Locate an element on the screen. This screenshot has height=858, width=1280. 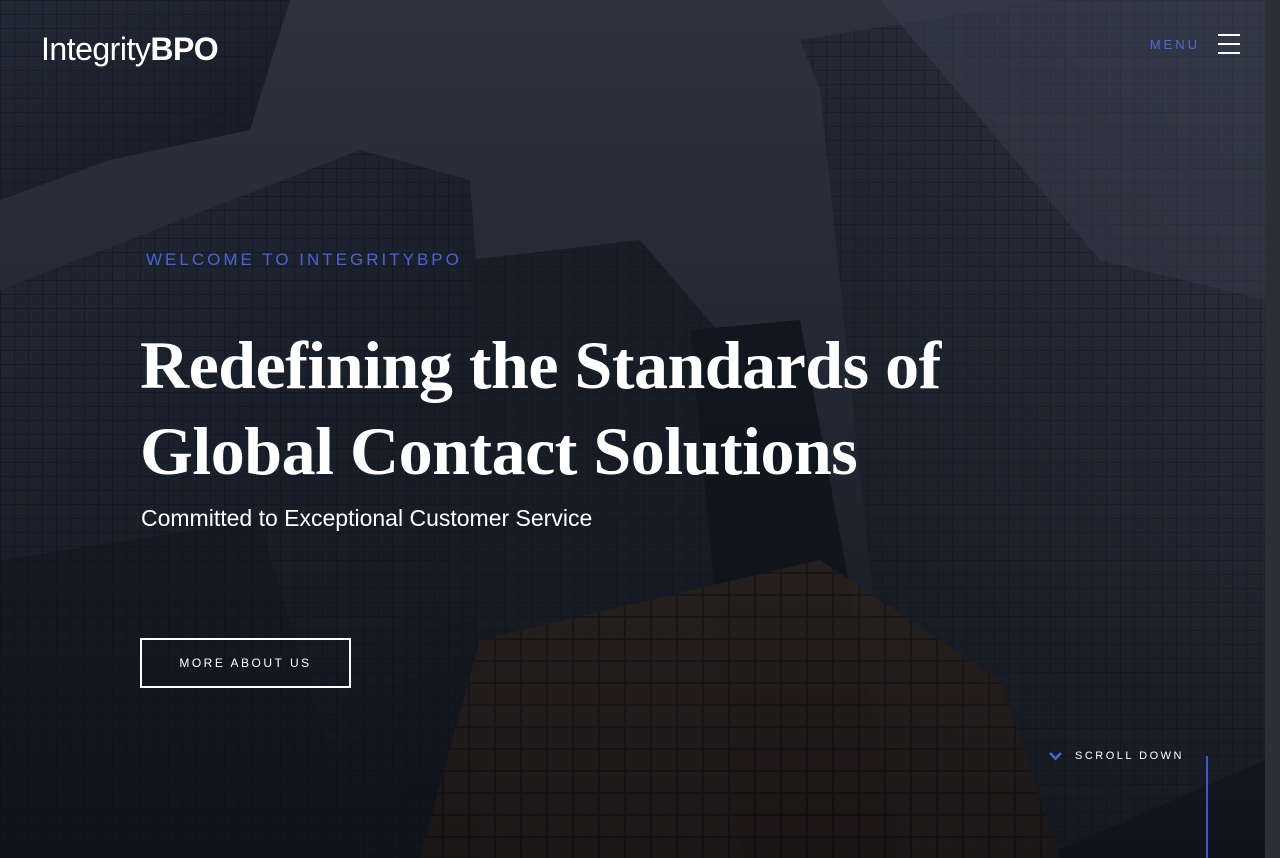
menu-button: MENU is located at coordinates (1195, 44).